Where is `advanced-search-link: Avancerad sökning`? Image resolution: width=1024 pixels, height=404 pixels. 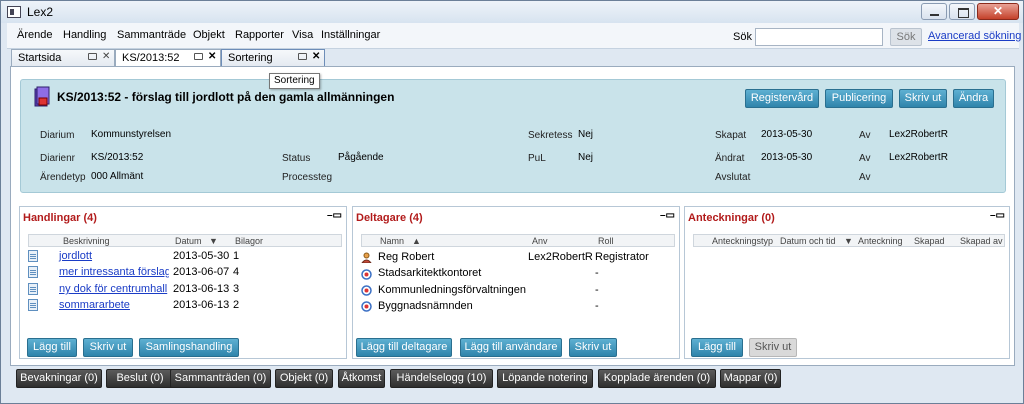 advanced-search-link: Avancerad sökning is located at coordinates (974, 36).